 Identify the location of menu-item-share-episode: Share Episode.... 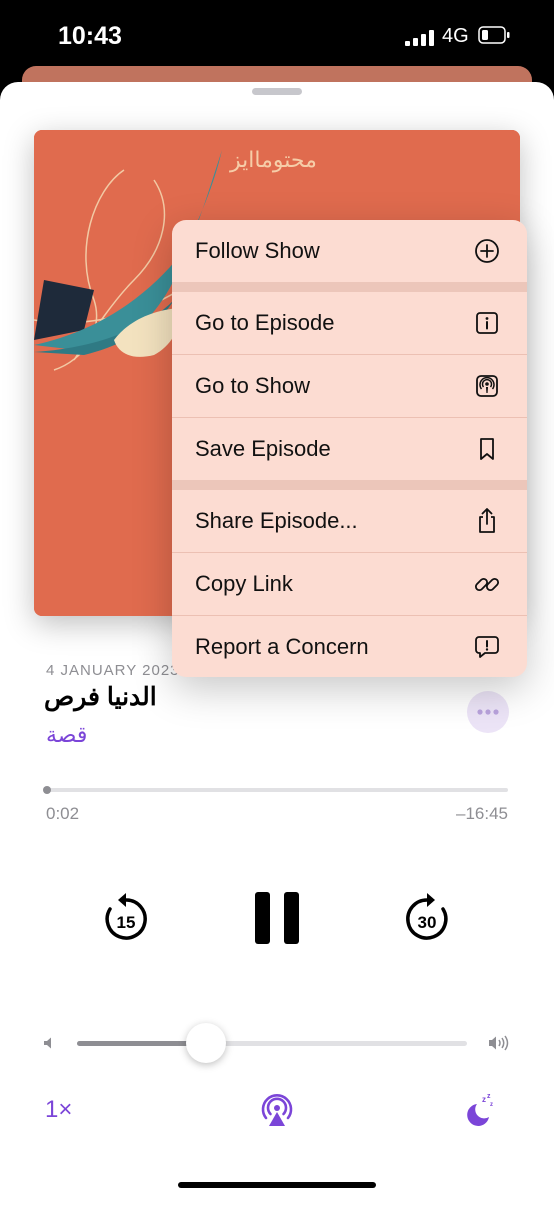
(349, 521).